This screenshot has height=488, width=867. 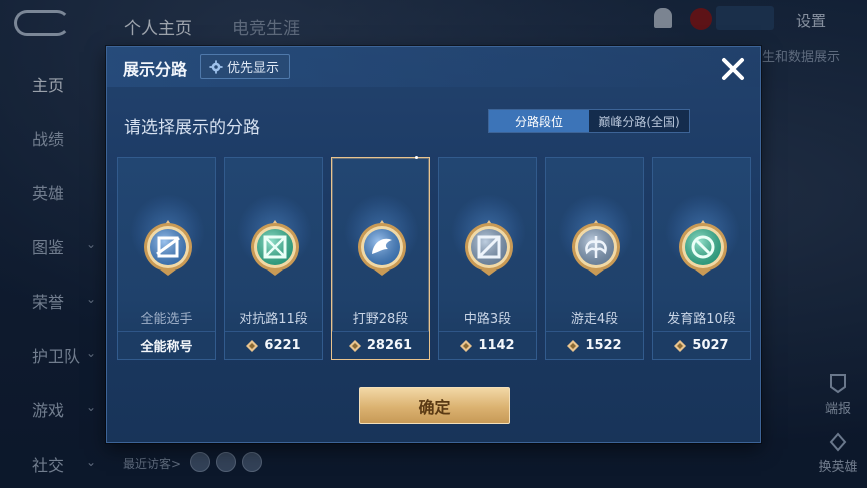 I want to click on score-bar: 28261, so click(x=380, y=345).